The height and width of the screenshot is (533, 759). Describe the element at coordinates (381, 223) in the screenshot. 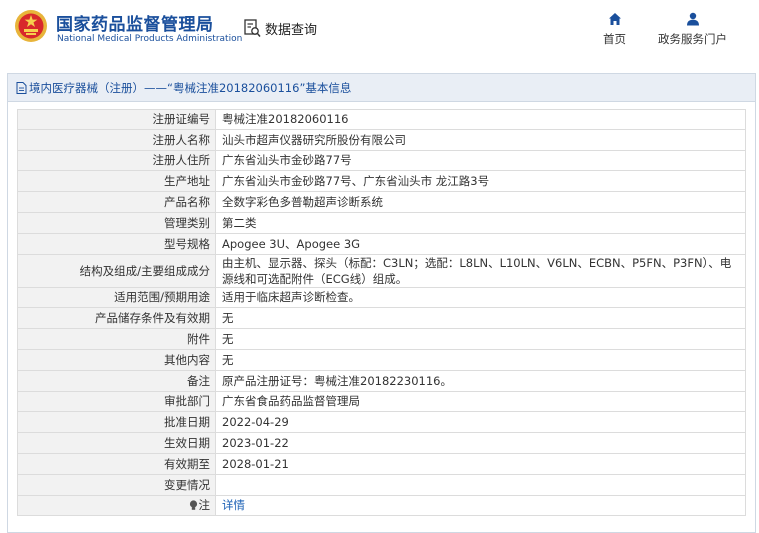

I see `table-row: 管理类别 第二类` at that location.